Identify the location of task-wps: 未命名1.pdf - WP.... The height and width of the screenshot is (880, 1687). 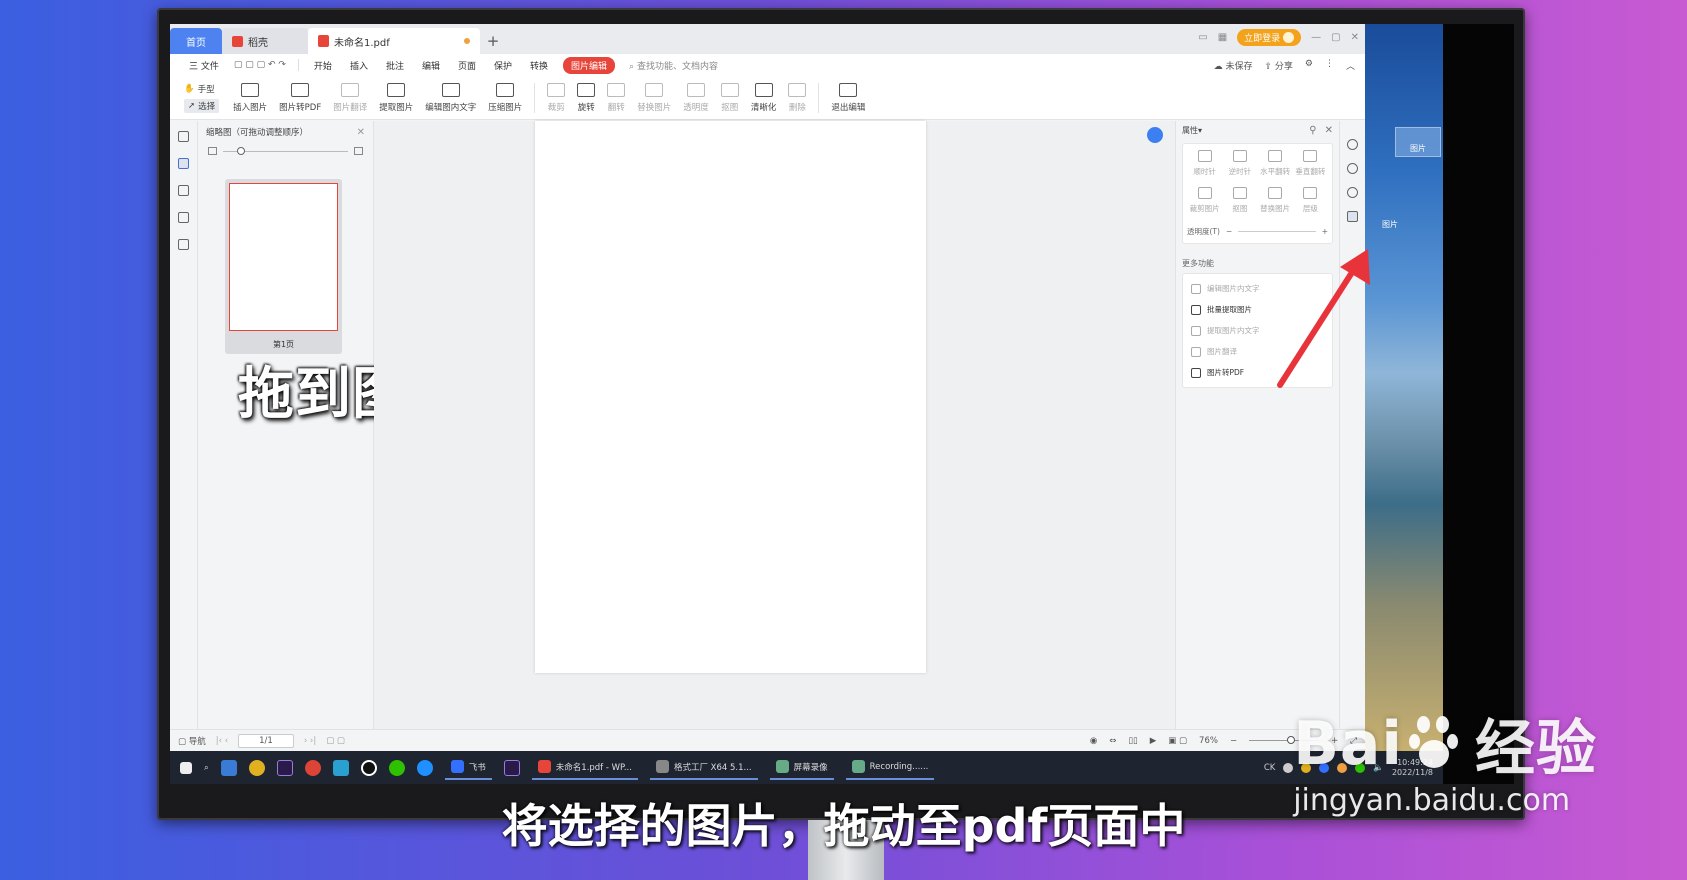
(584, 768).